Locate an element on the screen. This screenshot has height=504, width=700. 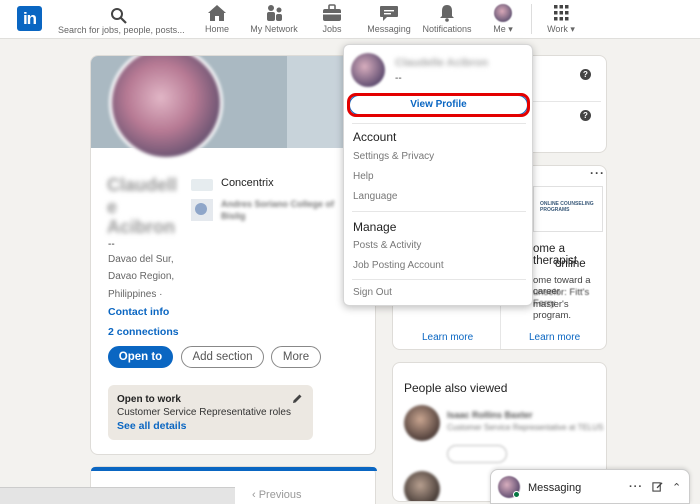
previous-link: ‹ Previous is located at coordinates (277, 495).